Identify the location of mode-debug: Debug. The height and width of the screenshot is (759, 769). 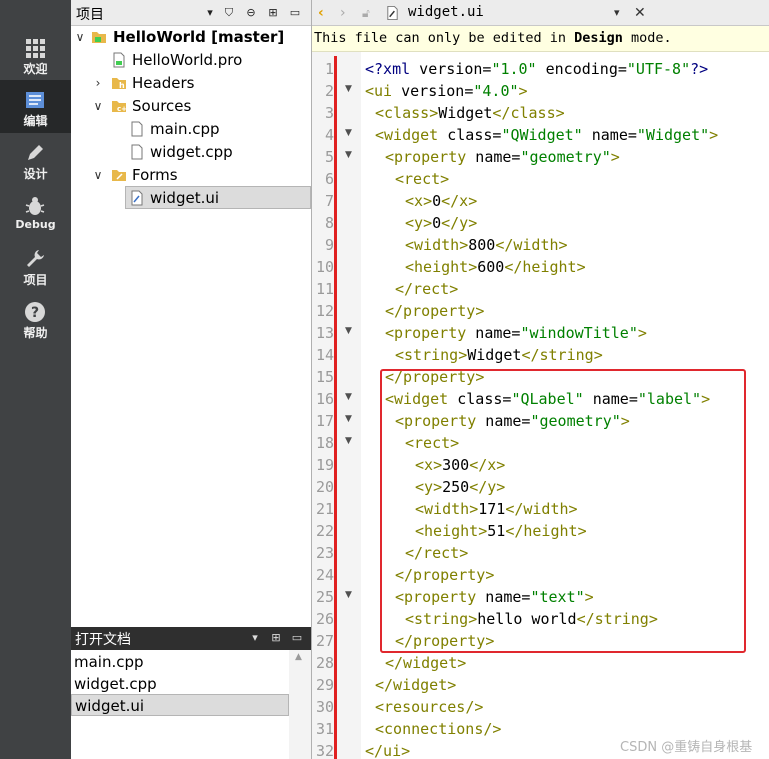
(35, 212).